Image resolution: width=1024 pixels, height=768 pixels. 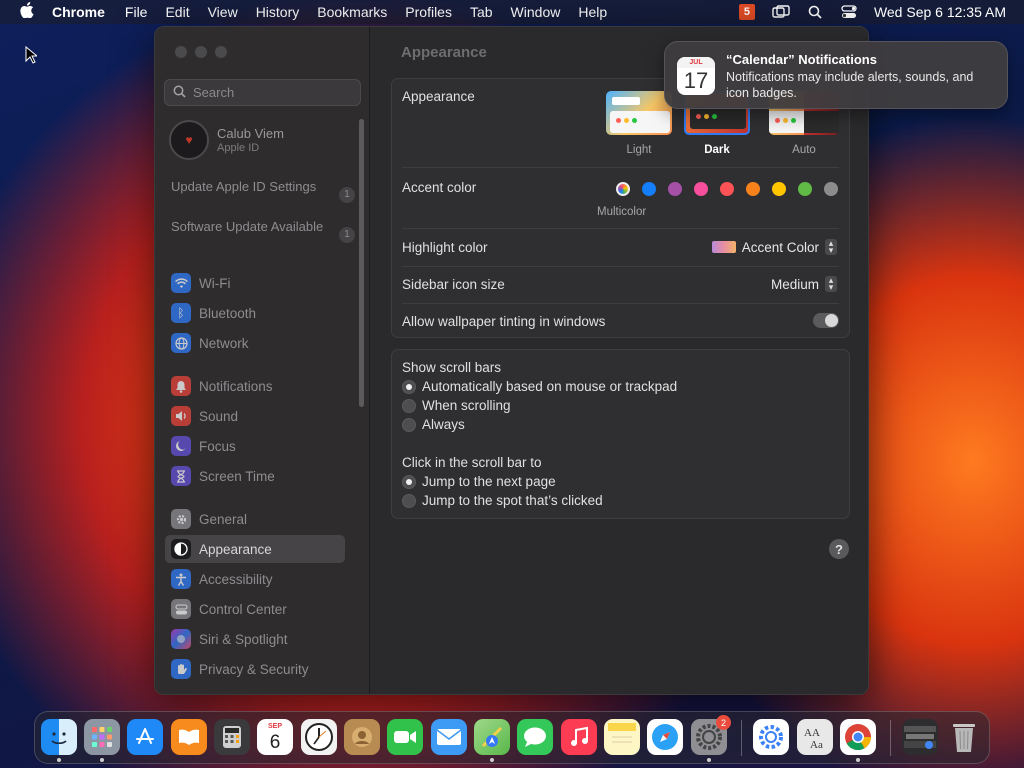 I want to click on clock-icon, so click(x=319, y=737).